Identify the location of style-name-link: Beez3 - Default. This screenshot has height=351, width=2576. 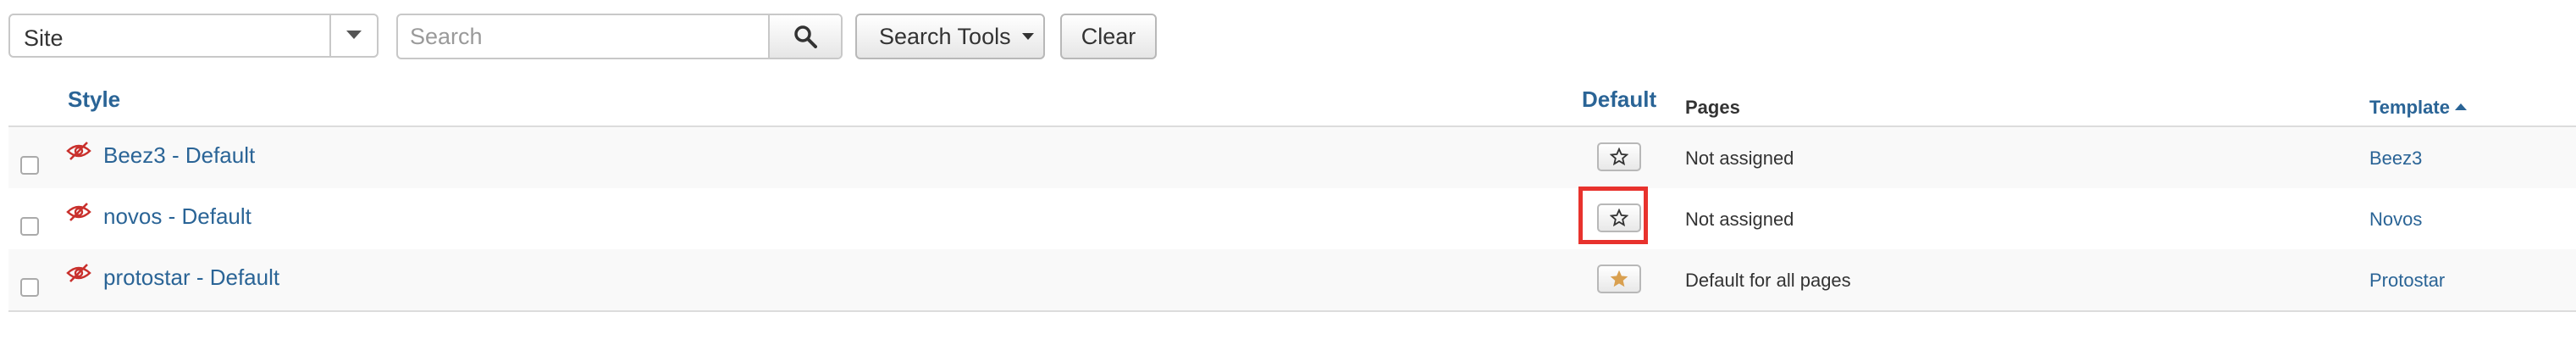
(179, 155).